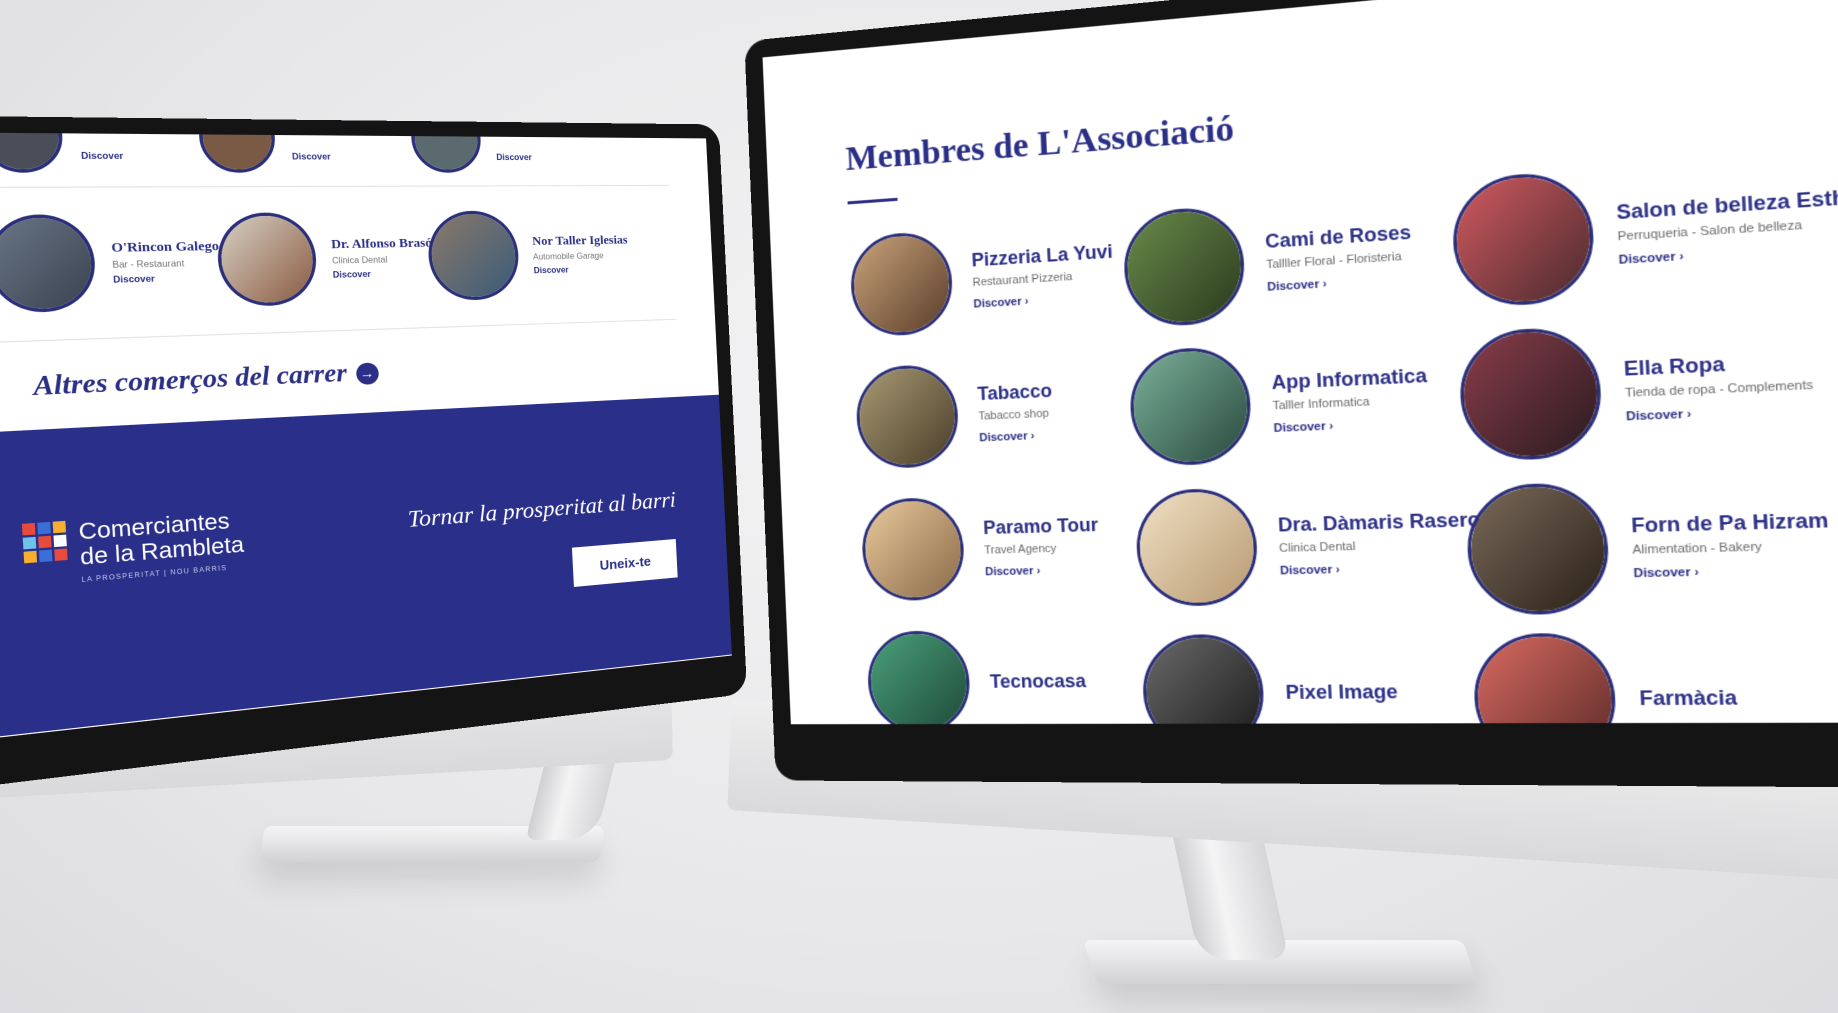 This screenshot has height=1013, width=1838. Describe the element at coordinates (1349, 379) in the screenshot. I see `member-name: App Informatica` at that location.